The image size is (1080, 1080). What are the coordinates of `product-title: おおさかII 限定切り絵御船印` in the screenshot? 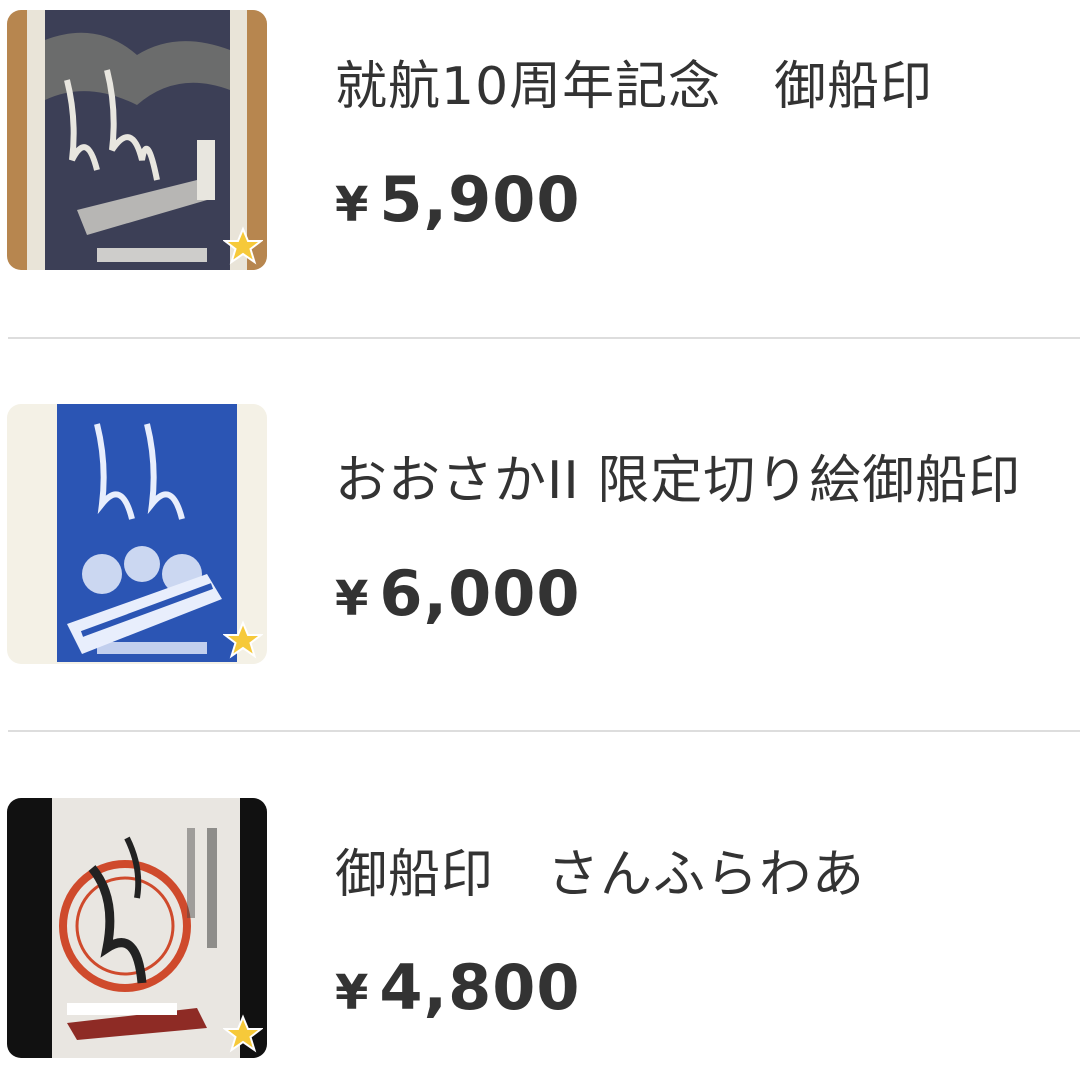 It's located at (678, 481).